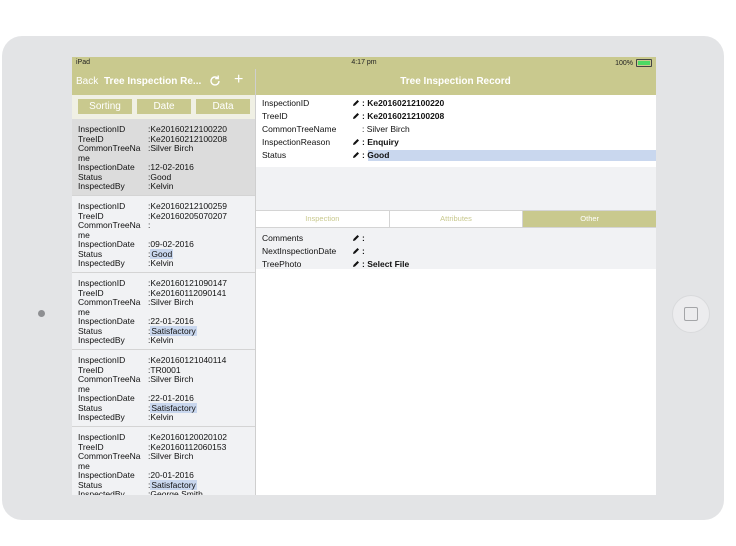  I want to click on back-button: Back, so click(87, 81).